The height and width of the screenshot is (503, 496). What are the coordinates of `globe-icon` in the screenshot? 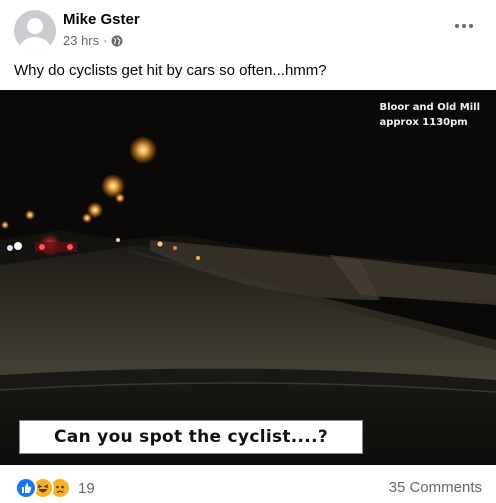 It's located at (117, 41).